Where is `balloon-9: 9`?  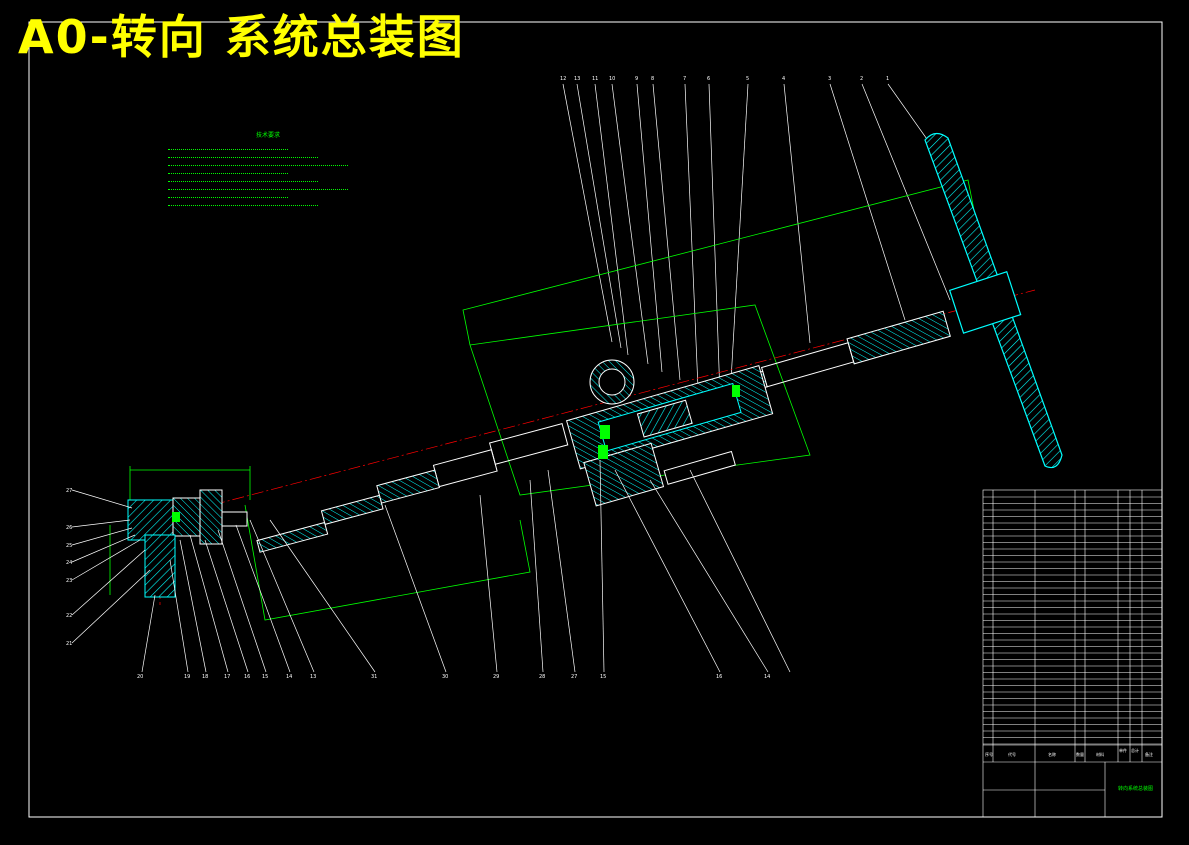
balloon-9: 9 is located at coordinates (636, 79).